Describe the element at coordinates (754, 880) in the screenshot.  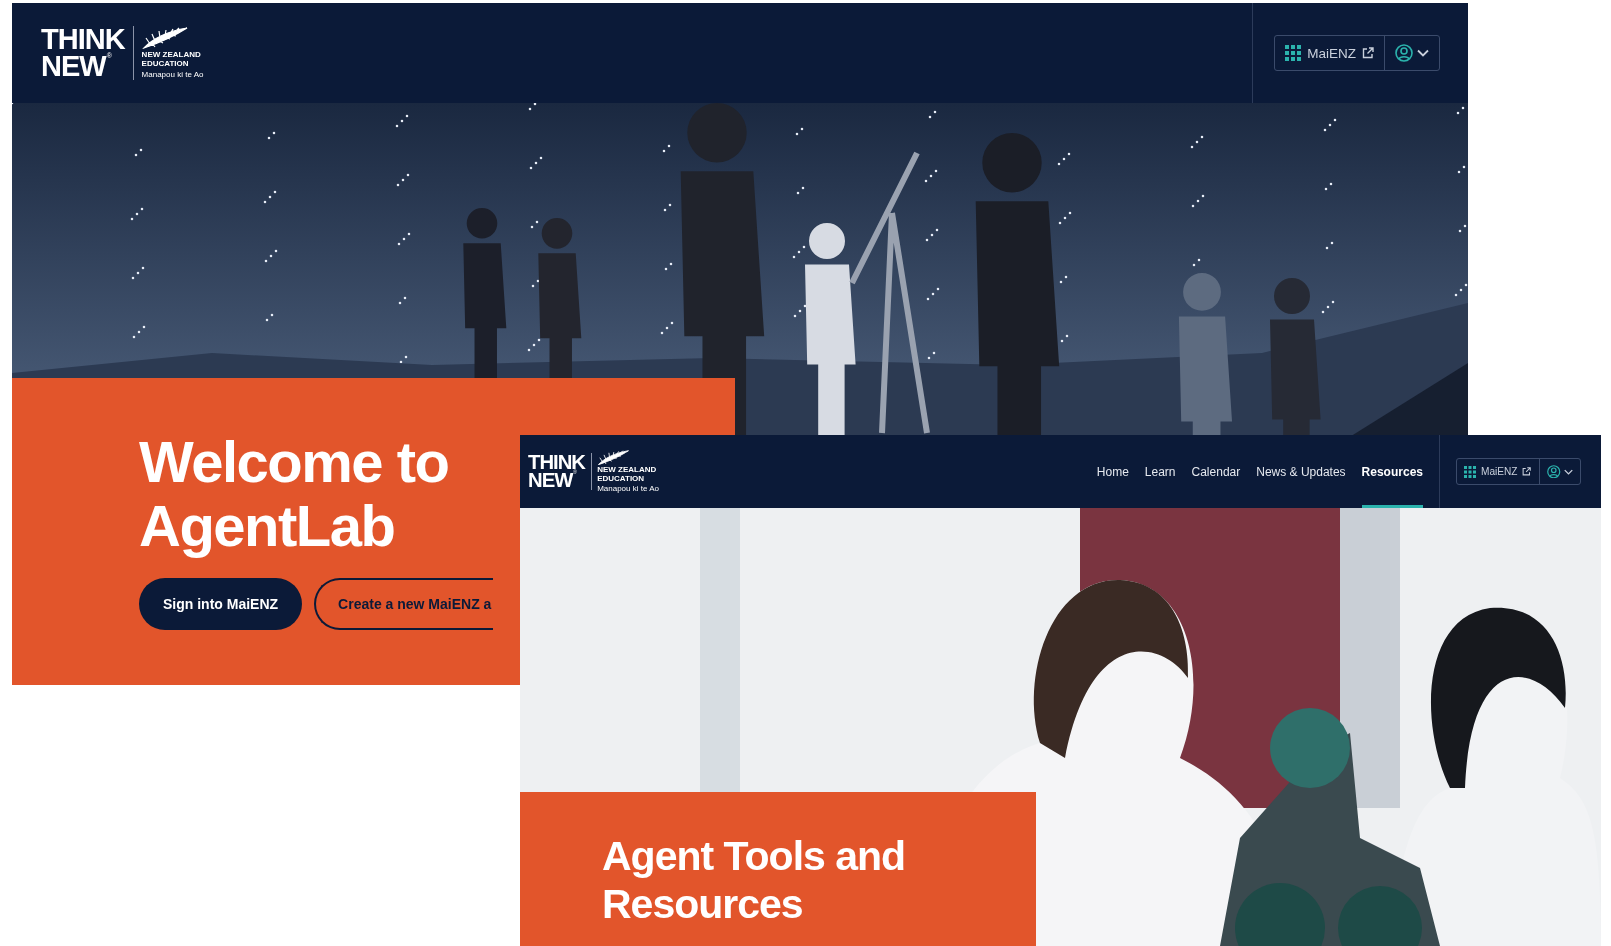
I see `page-heading: Agent Tools and Resources` at that location.